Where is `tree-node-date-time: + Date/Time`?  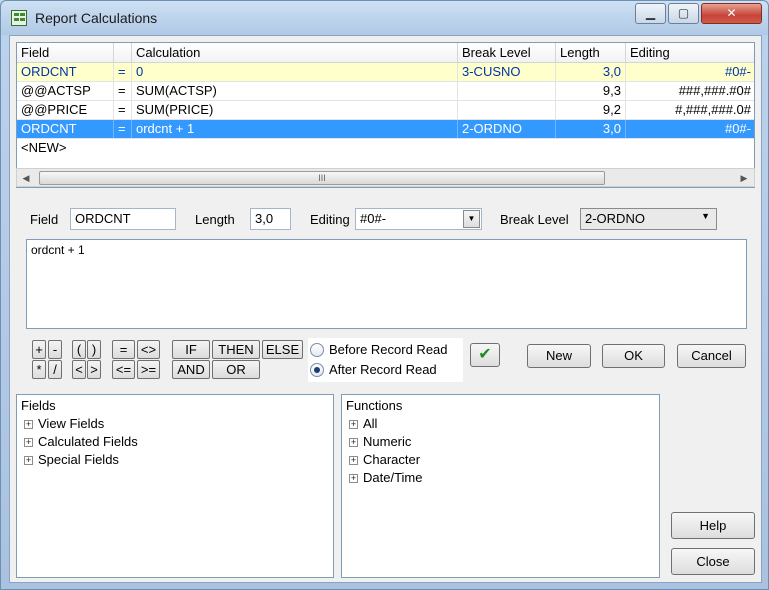
tree-node-date-time: + Date/Time is located at coordinates (500, 478).